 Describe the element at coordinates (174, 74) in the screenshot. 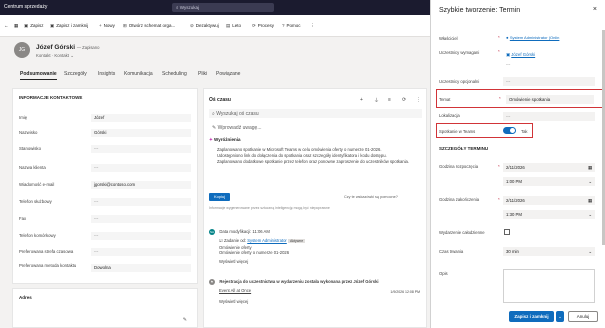

I see `tab-scheduling: Scheduling` at that location.